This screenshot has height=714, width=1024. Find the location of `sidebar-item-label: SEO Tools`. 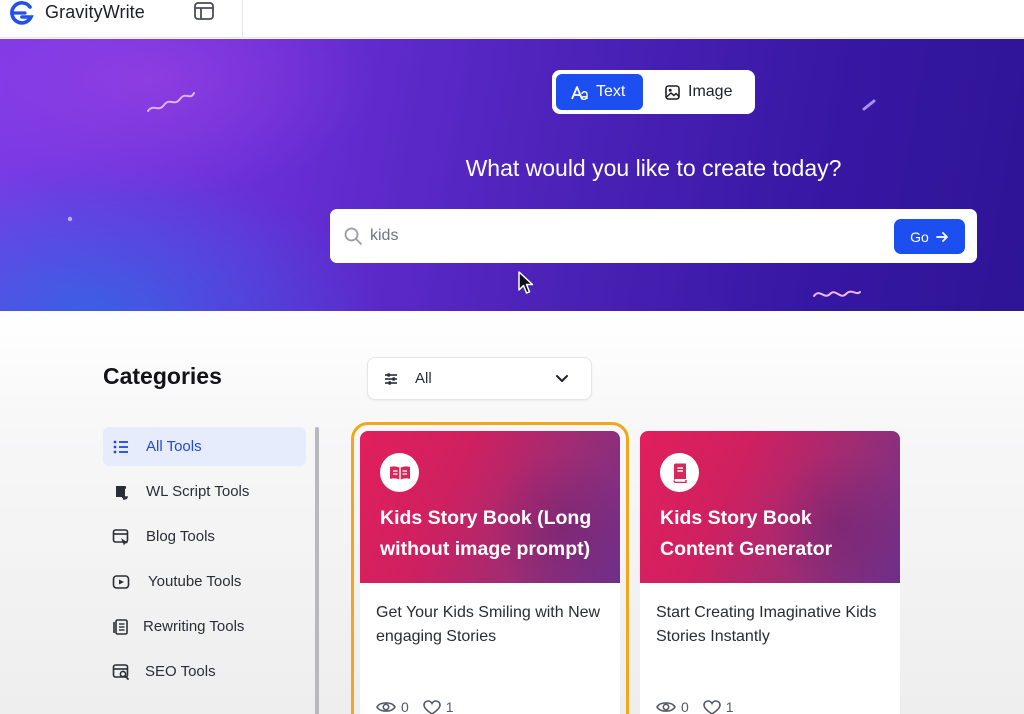

sidebar-item-label: SEO Tools is located at coordinates (180, 671).